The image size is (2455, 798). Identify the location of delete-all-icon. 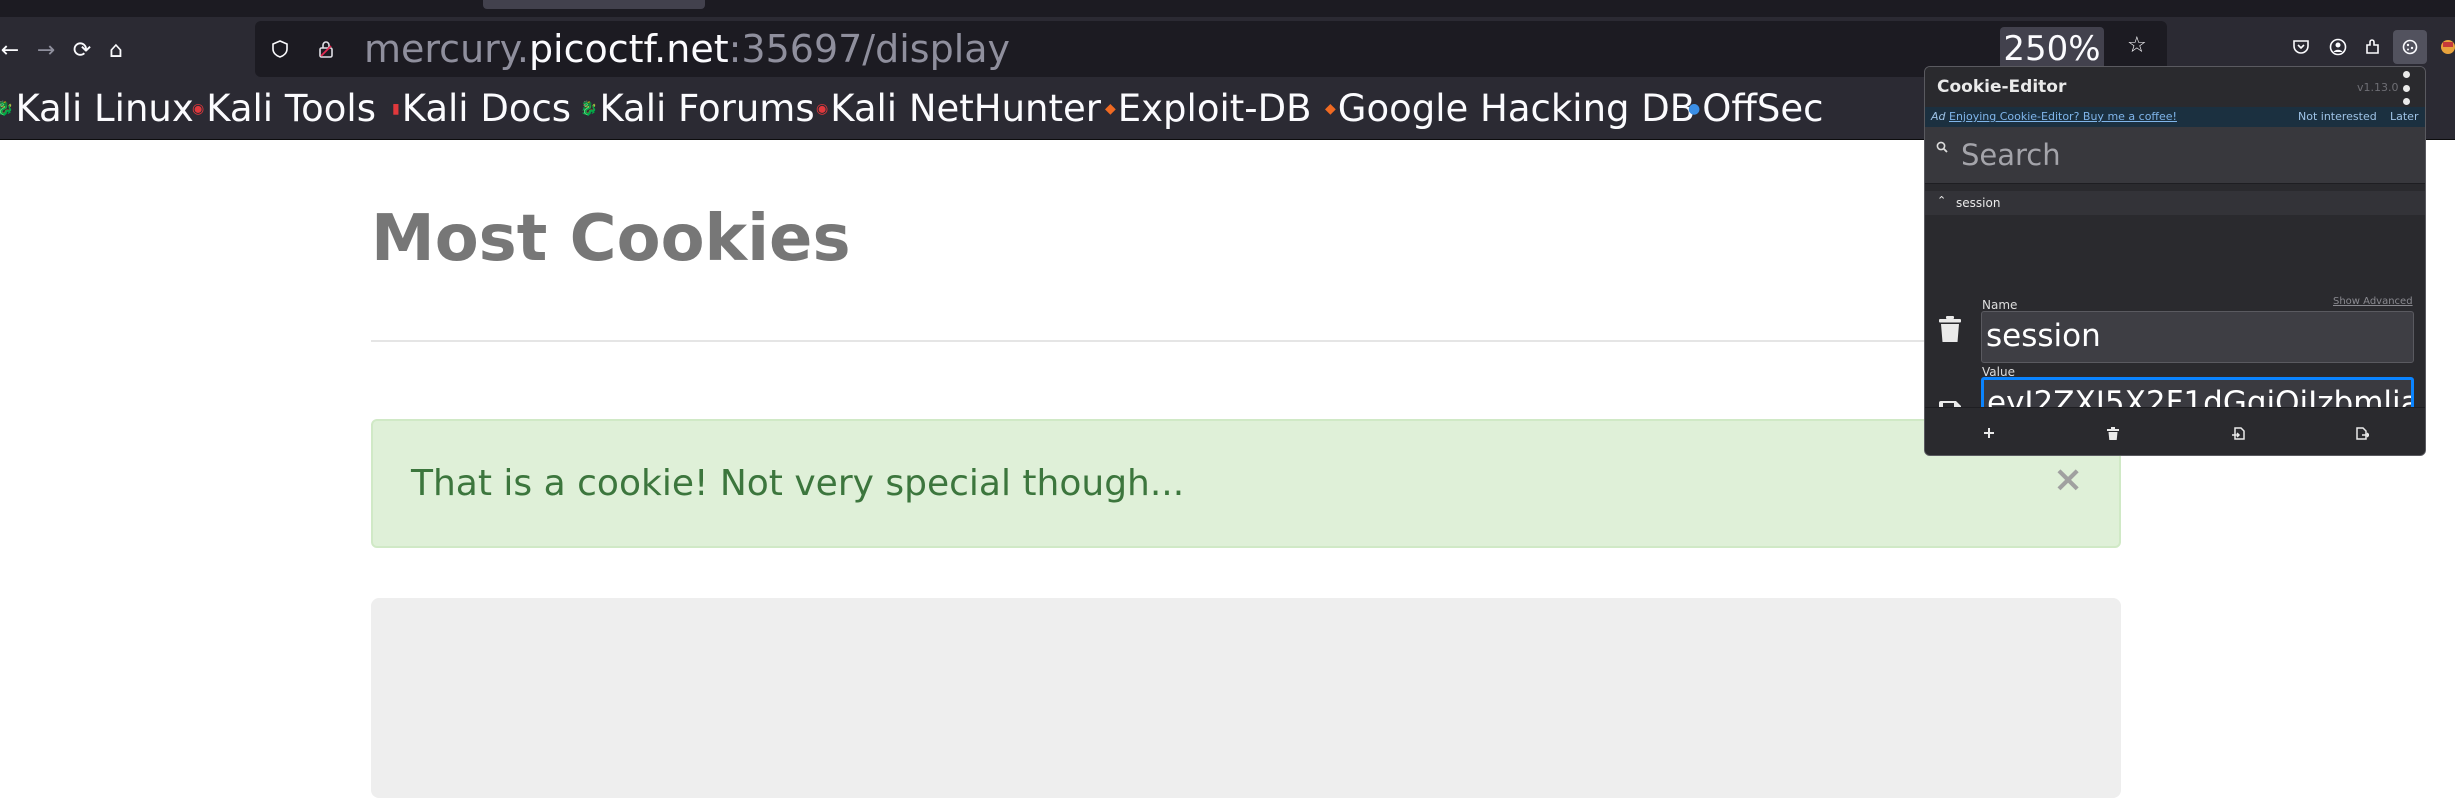
(2113, 433).